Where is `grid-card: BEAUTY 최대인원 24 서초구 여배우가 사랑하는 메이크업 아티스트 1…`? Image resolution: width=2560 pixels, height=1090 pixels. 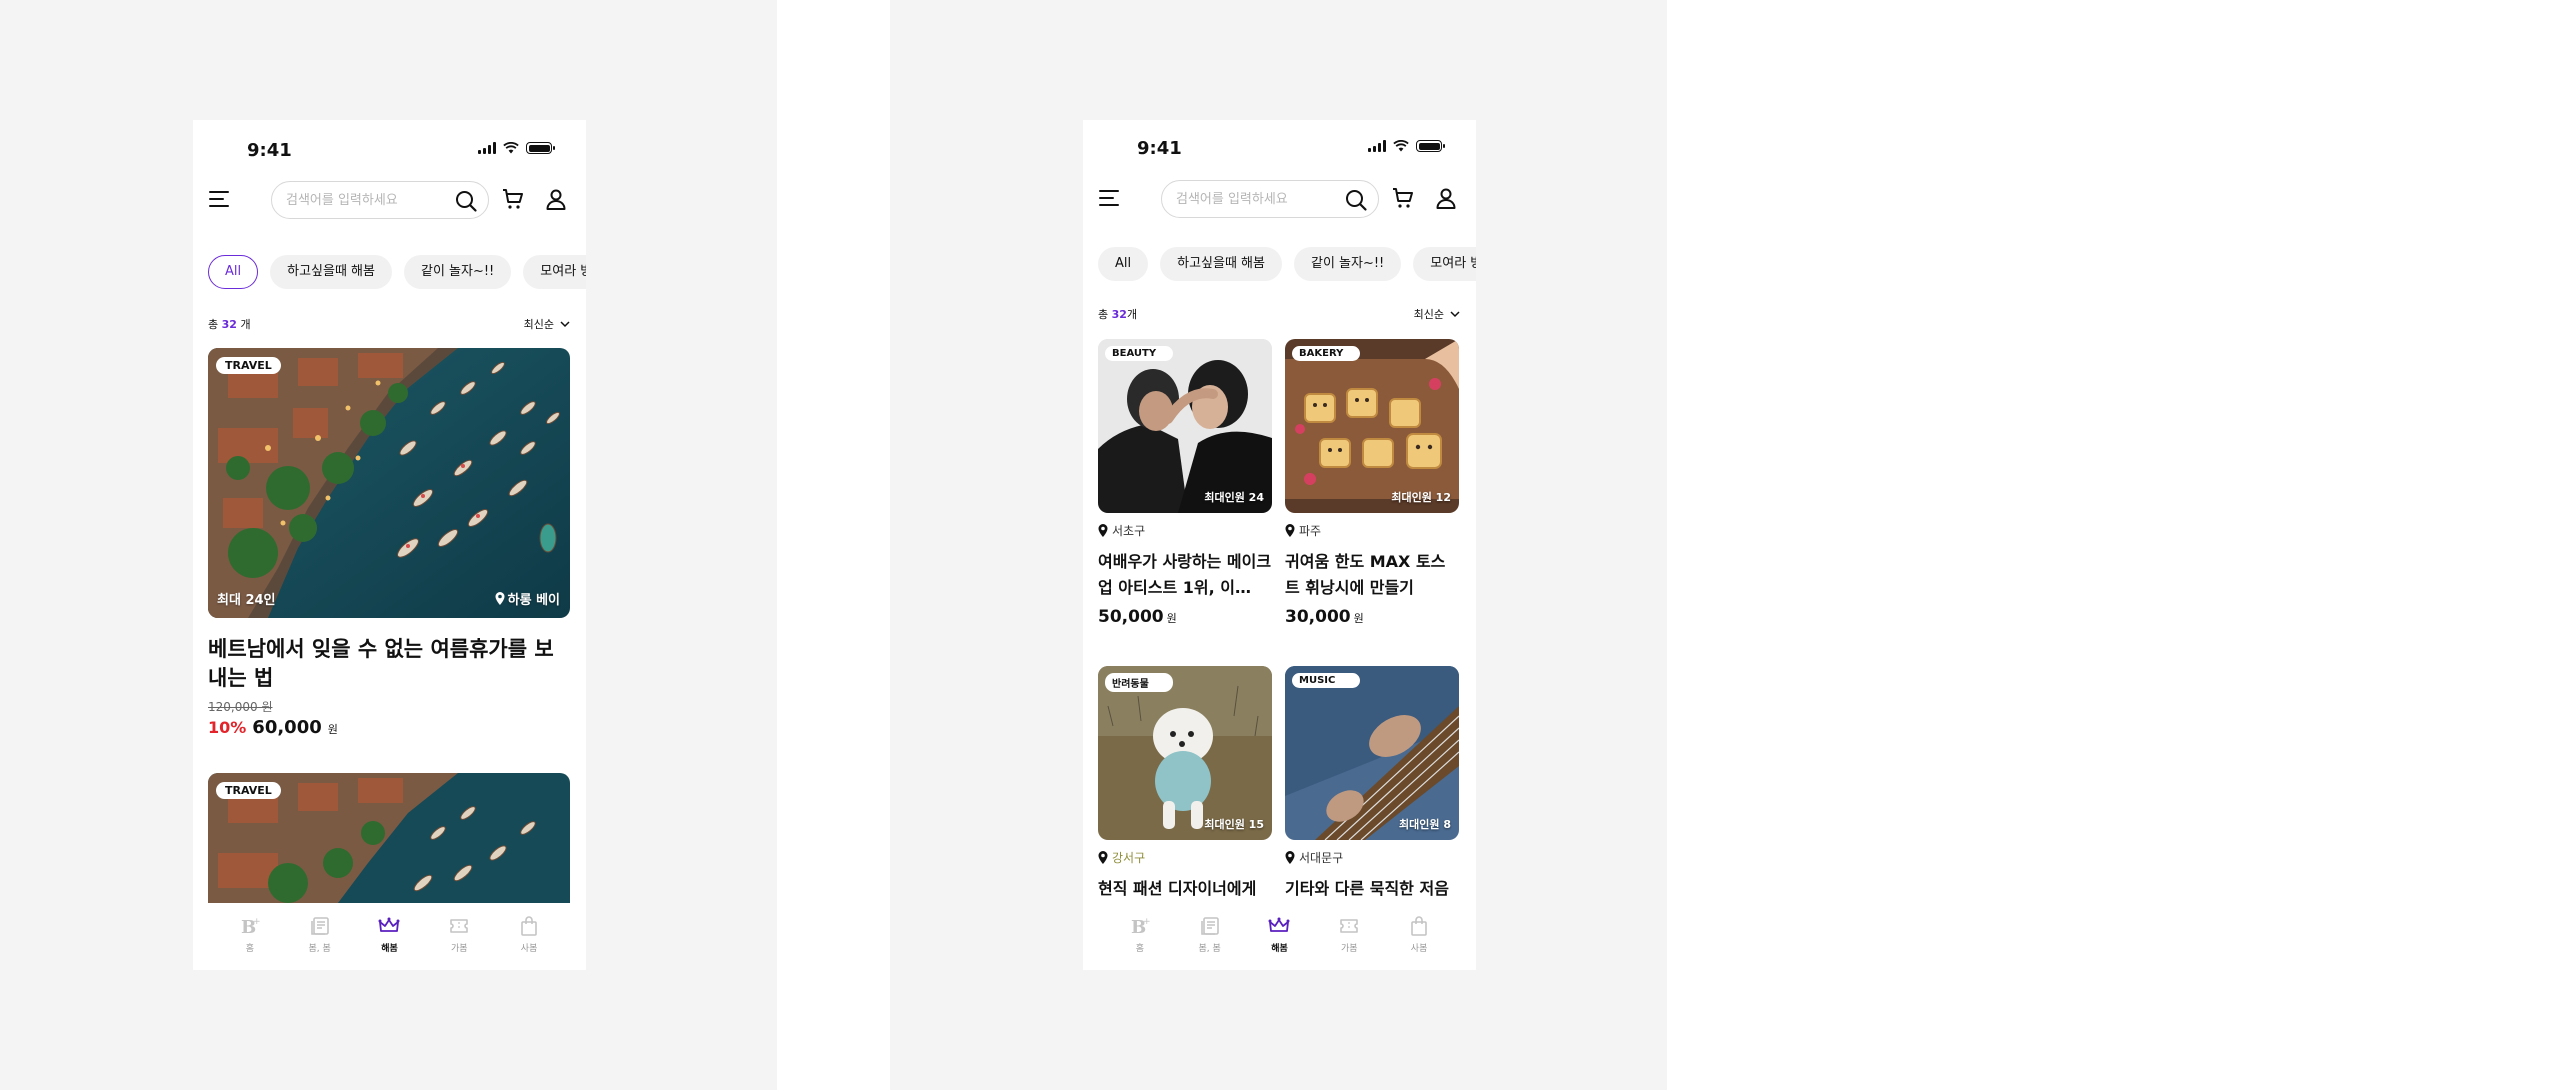 grid-card: BEAUTY 최대인원 24 서초구 여배우가 사랑하는 메이크업 아티스트 1… is located at coordinates (1185, 483).